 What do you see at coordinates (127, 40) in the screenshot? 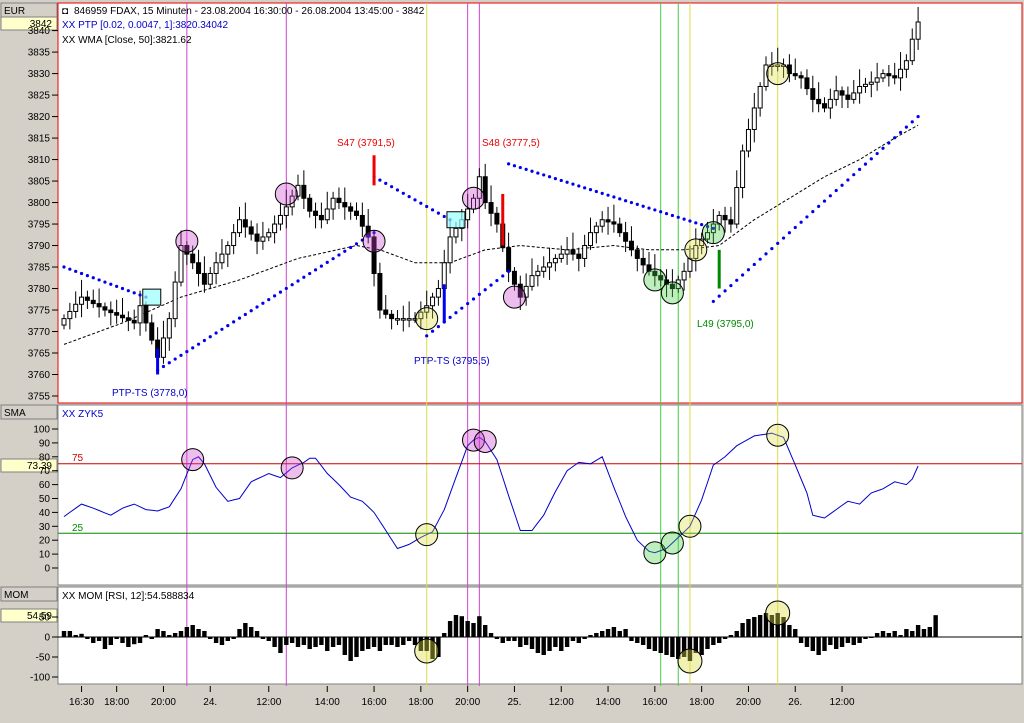
I see `info-line-wma: XX WMA [Close, 50]:3821.62` at bounding box center [127, 40].